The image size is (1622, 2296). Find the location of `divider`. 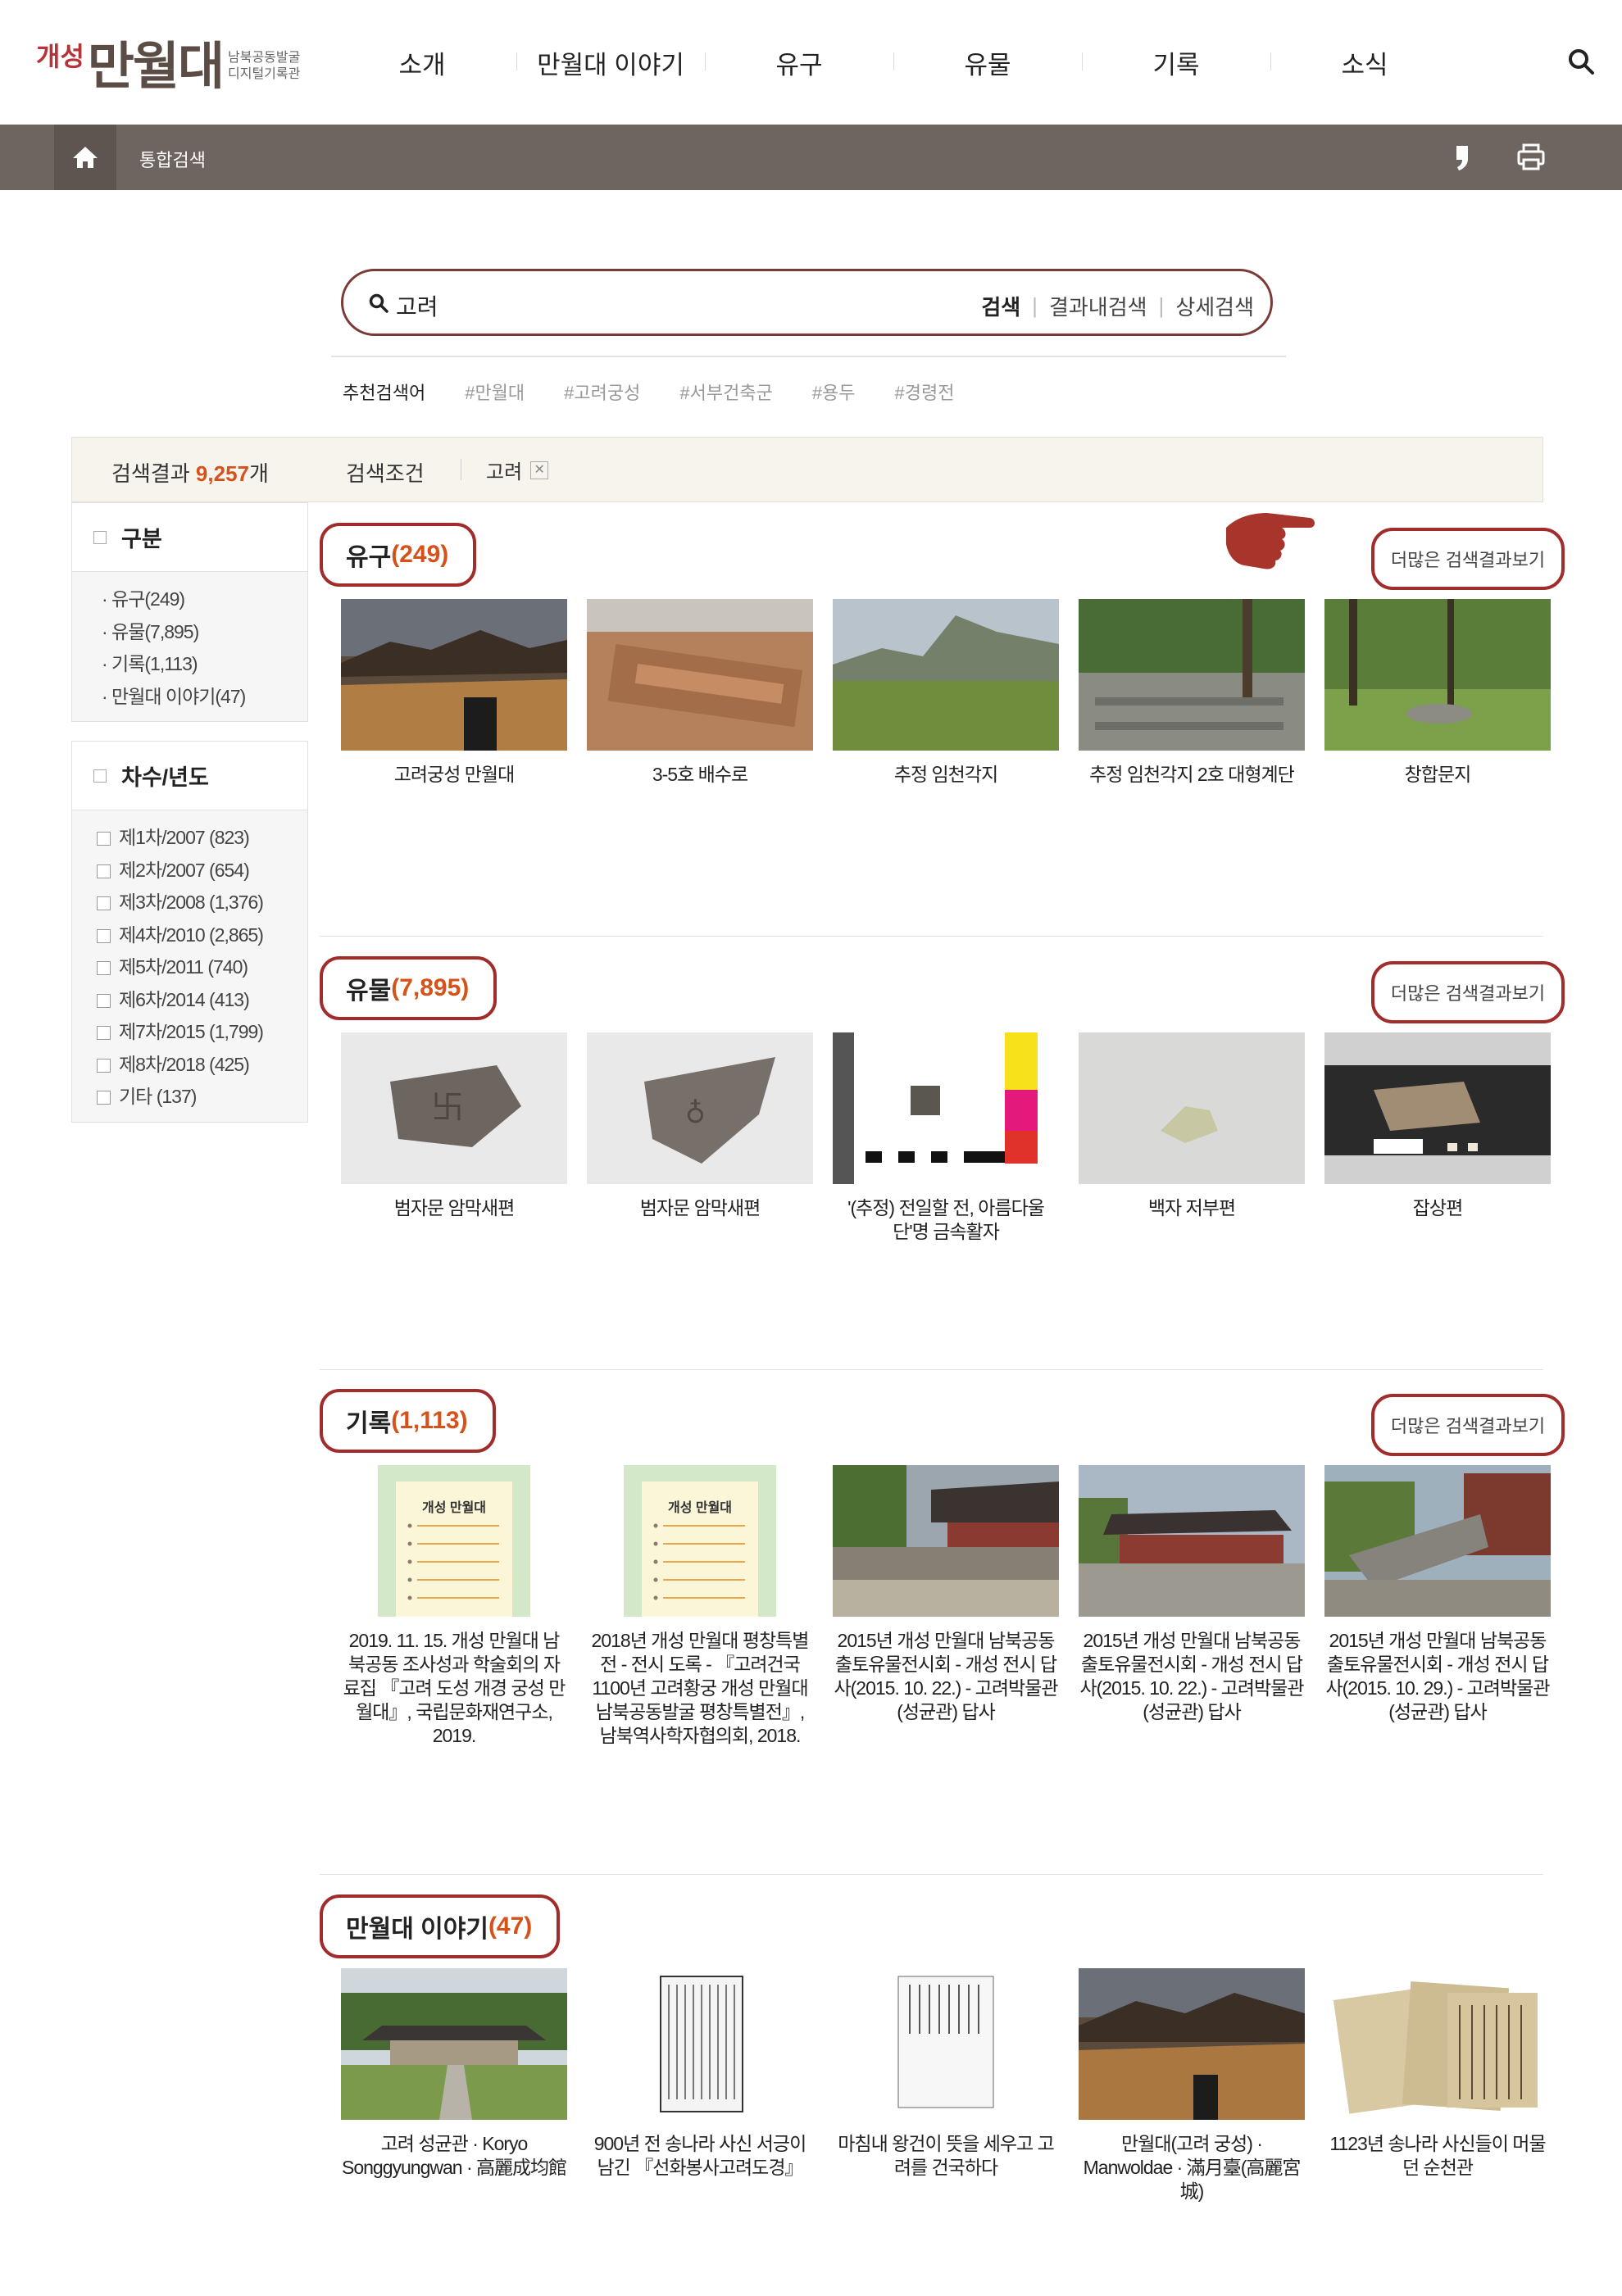

divider is located at coordinates (932, 1874).